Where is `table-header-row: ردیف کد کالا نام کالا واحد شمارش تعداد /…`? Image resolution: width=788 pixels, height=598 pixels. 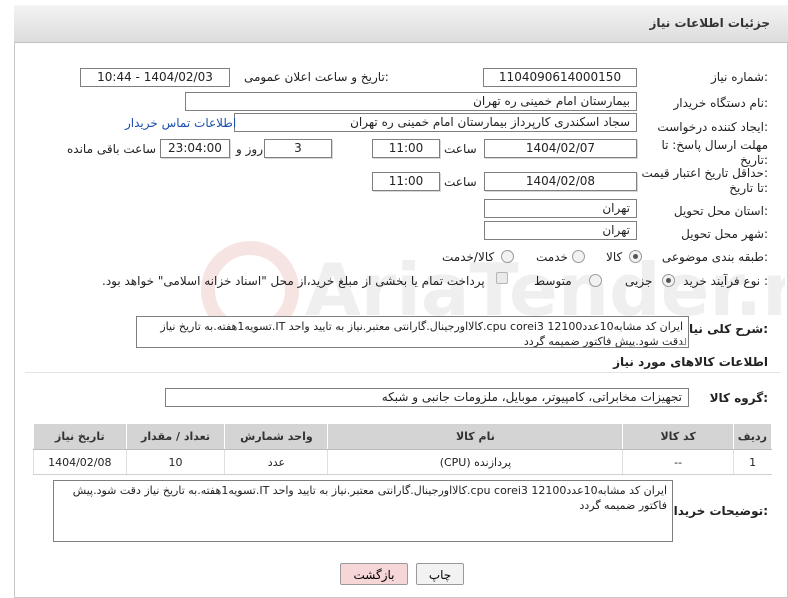 table-header-row: ردیف کد کالا نام کالا واحد شمارش تعداد /… is located at coordinates (403, 436).